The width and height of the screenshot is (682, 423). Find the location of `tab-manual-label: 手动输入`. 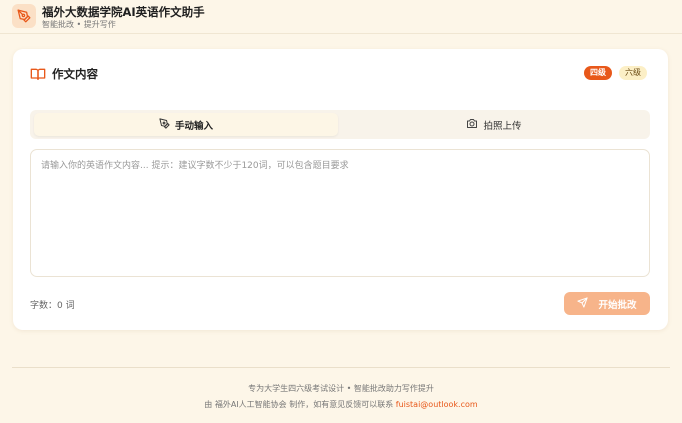

tab-manual-label: 手动输入 is located at coordinates (193, 126).